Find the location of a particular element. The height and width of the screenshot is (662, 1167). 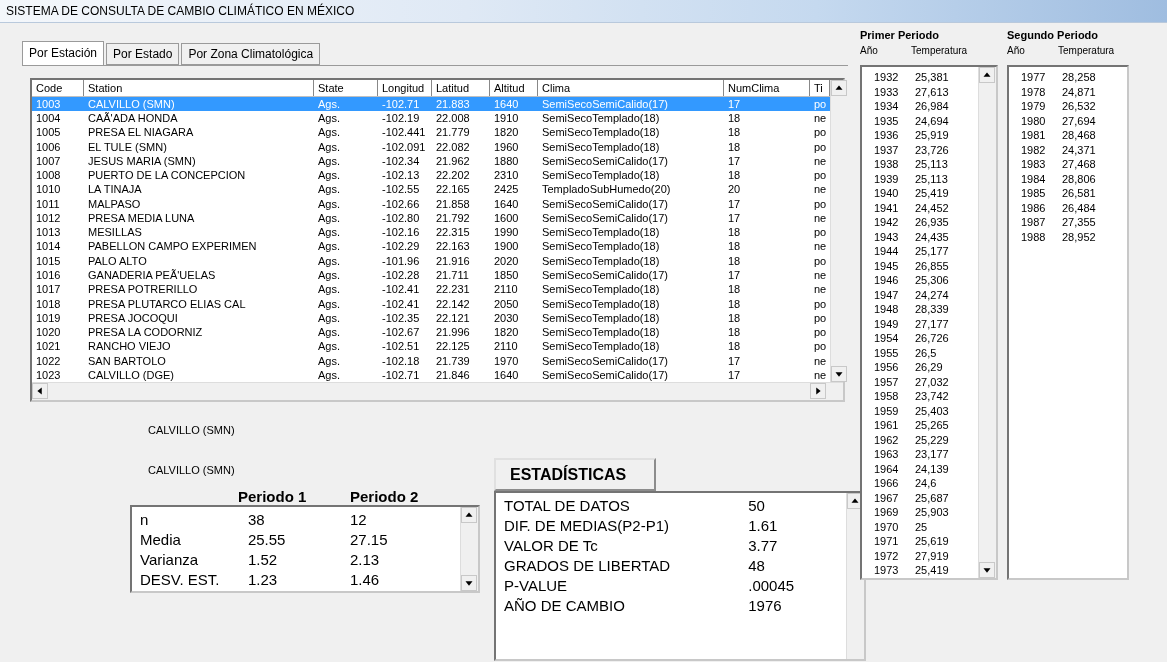

table-cell-text: 1023 is located at coordinates (48, 374).